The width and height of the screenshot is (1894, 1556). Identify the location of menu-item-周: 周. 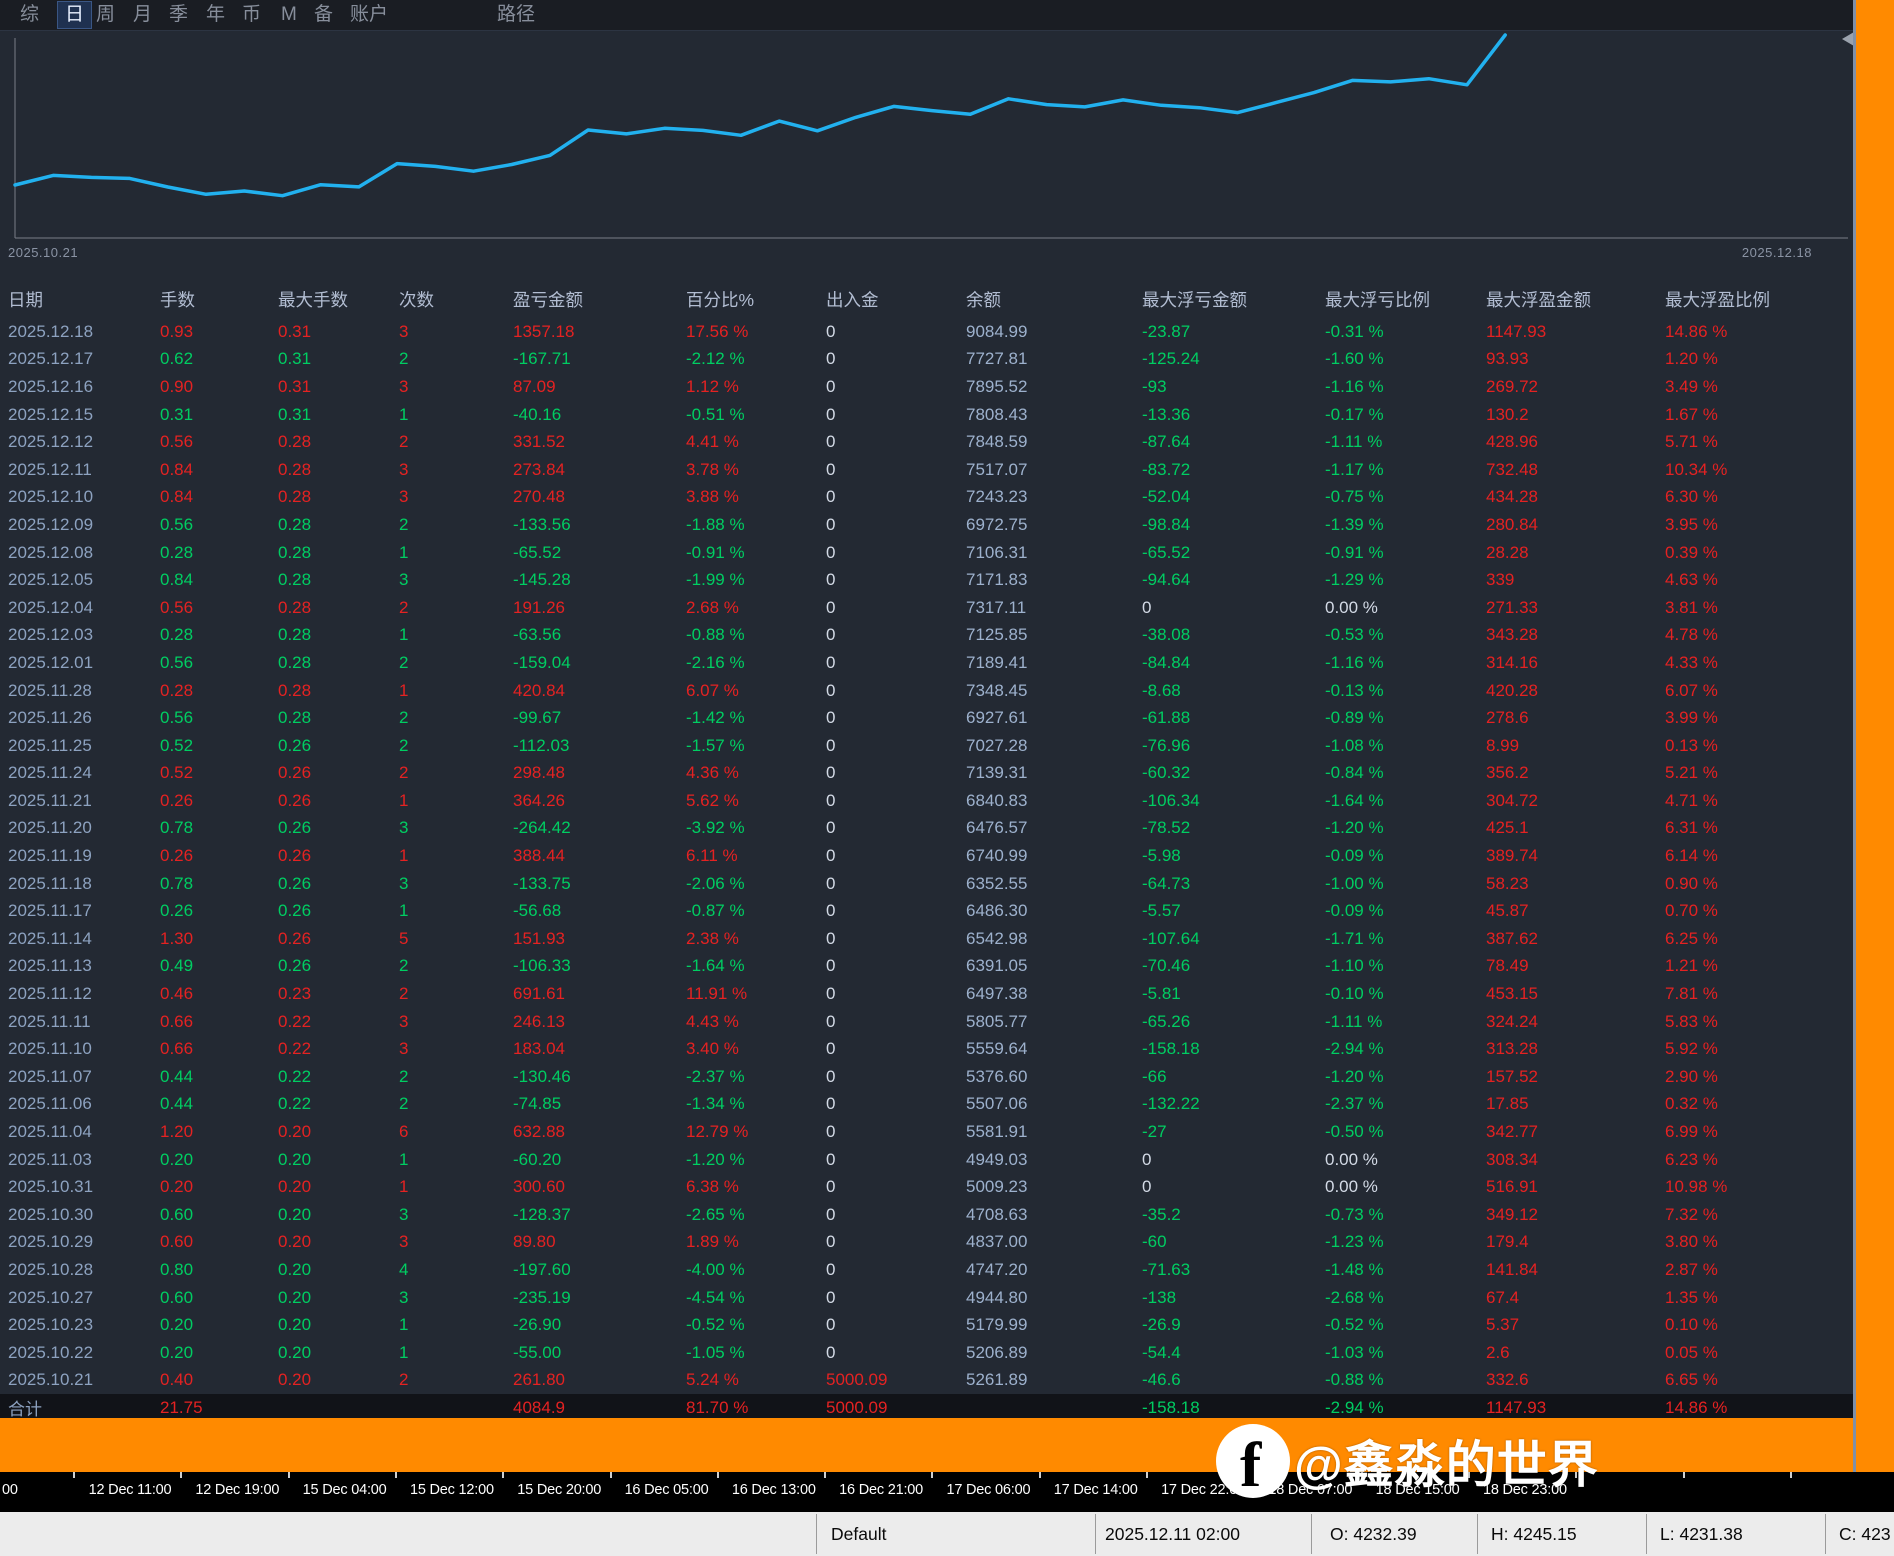
(105, 15).